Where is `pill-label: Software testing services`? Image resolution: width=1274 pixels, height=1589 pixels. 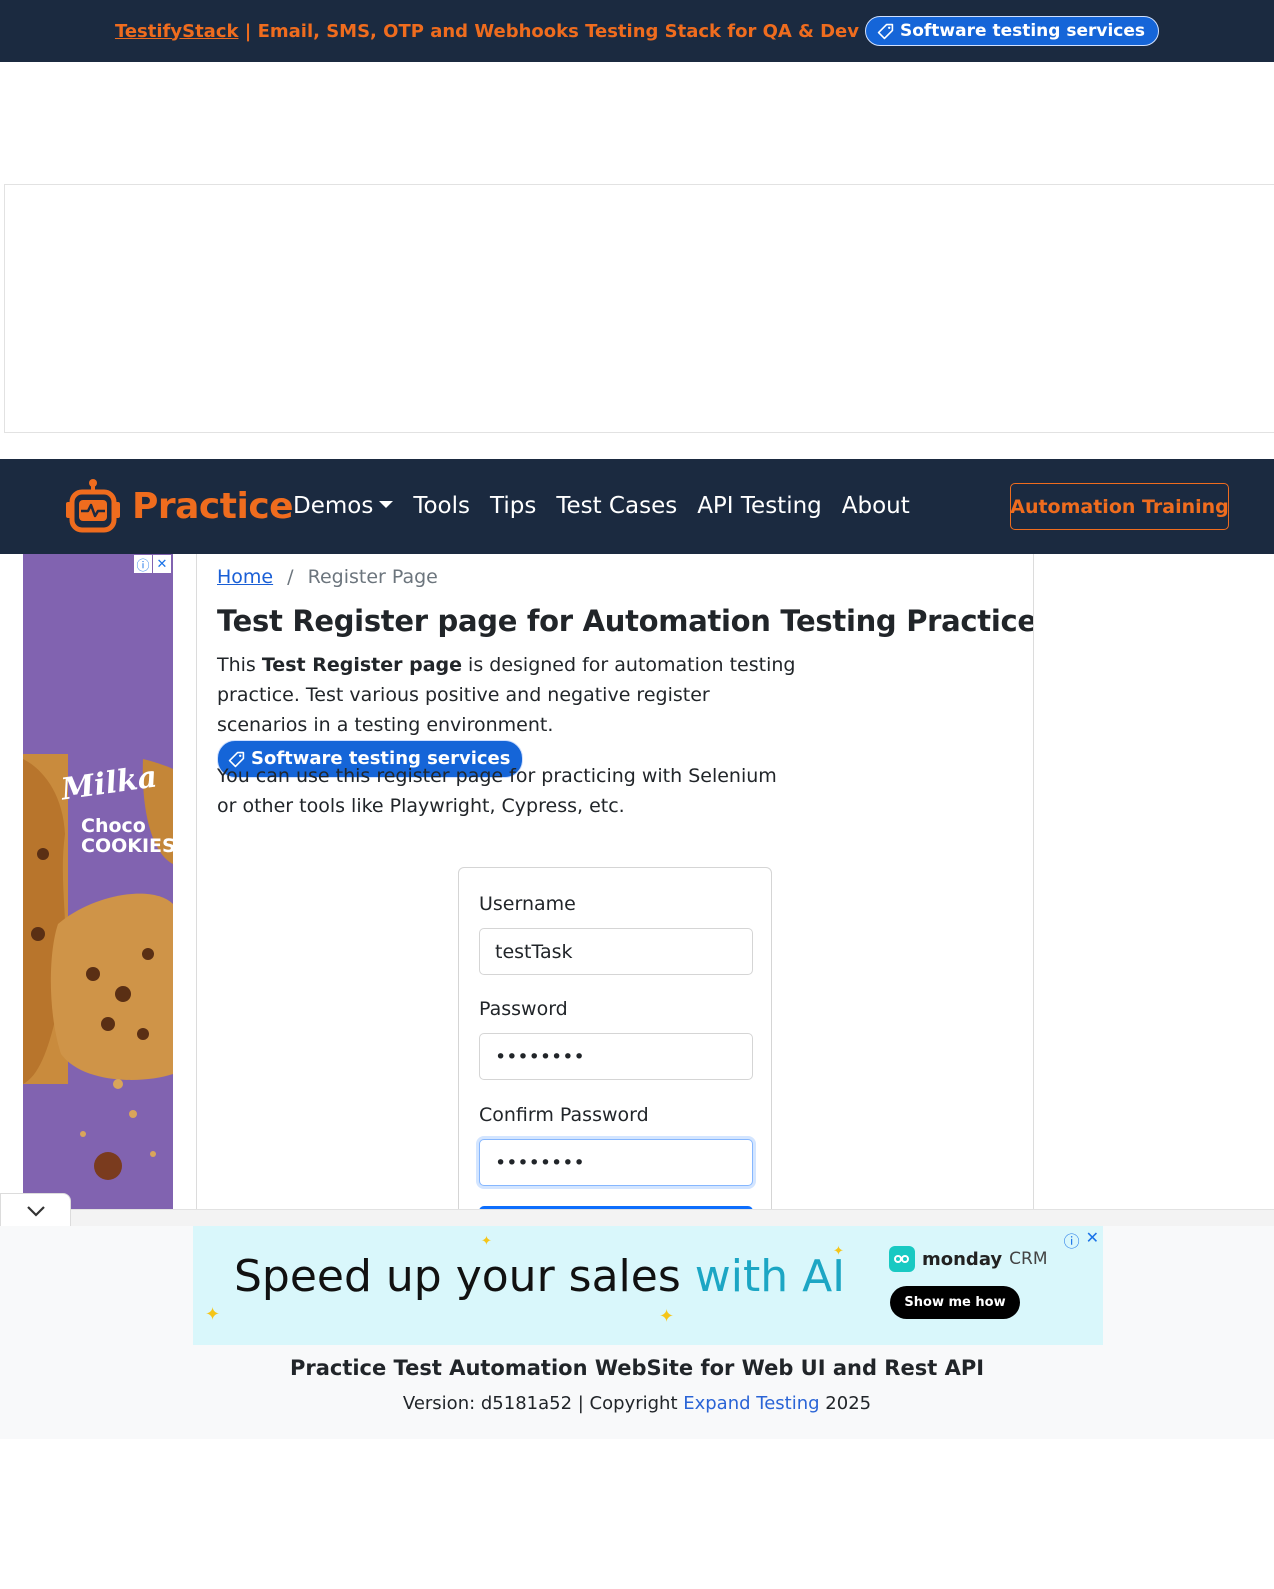 pill-label: Software testing services is located at coordinates (1022, 31).